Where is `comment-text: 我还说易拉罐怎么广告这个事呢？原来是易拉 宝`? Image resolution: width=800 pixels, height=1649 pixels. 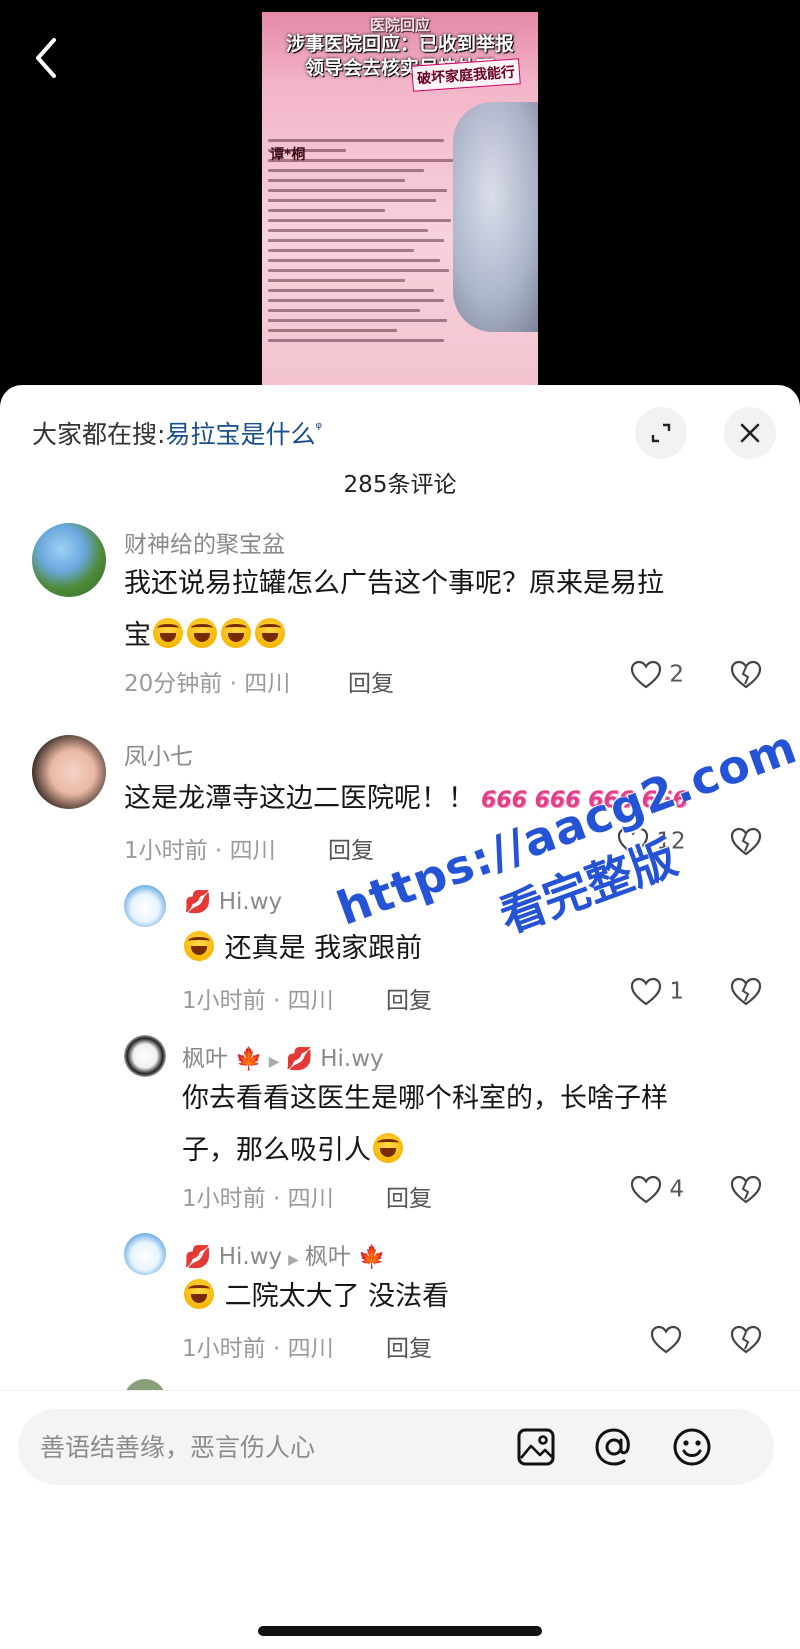 comment-text: 我还说易拉罐怎么广告这个事呢？原来是易拉 宝 is located at coordinates (394, 609).